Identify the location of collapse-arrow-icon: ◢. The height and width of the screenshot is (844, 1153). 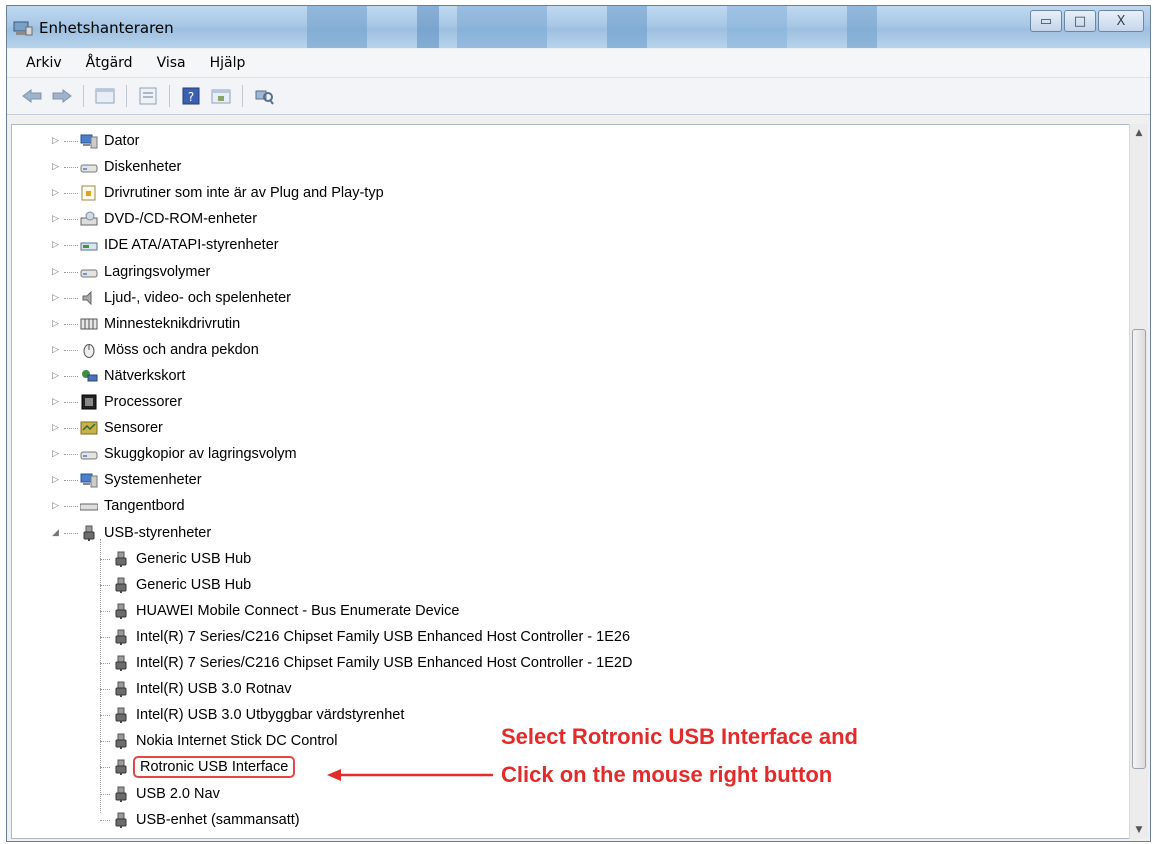
(57, 533).